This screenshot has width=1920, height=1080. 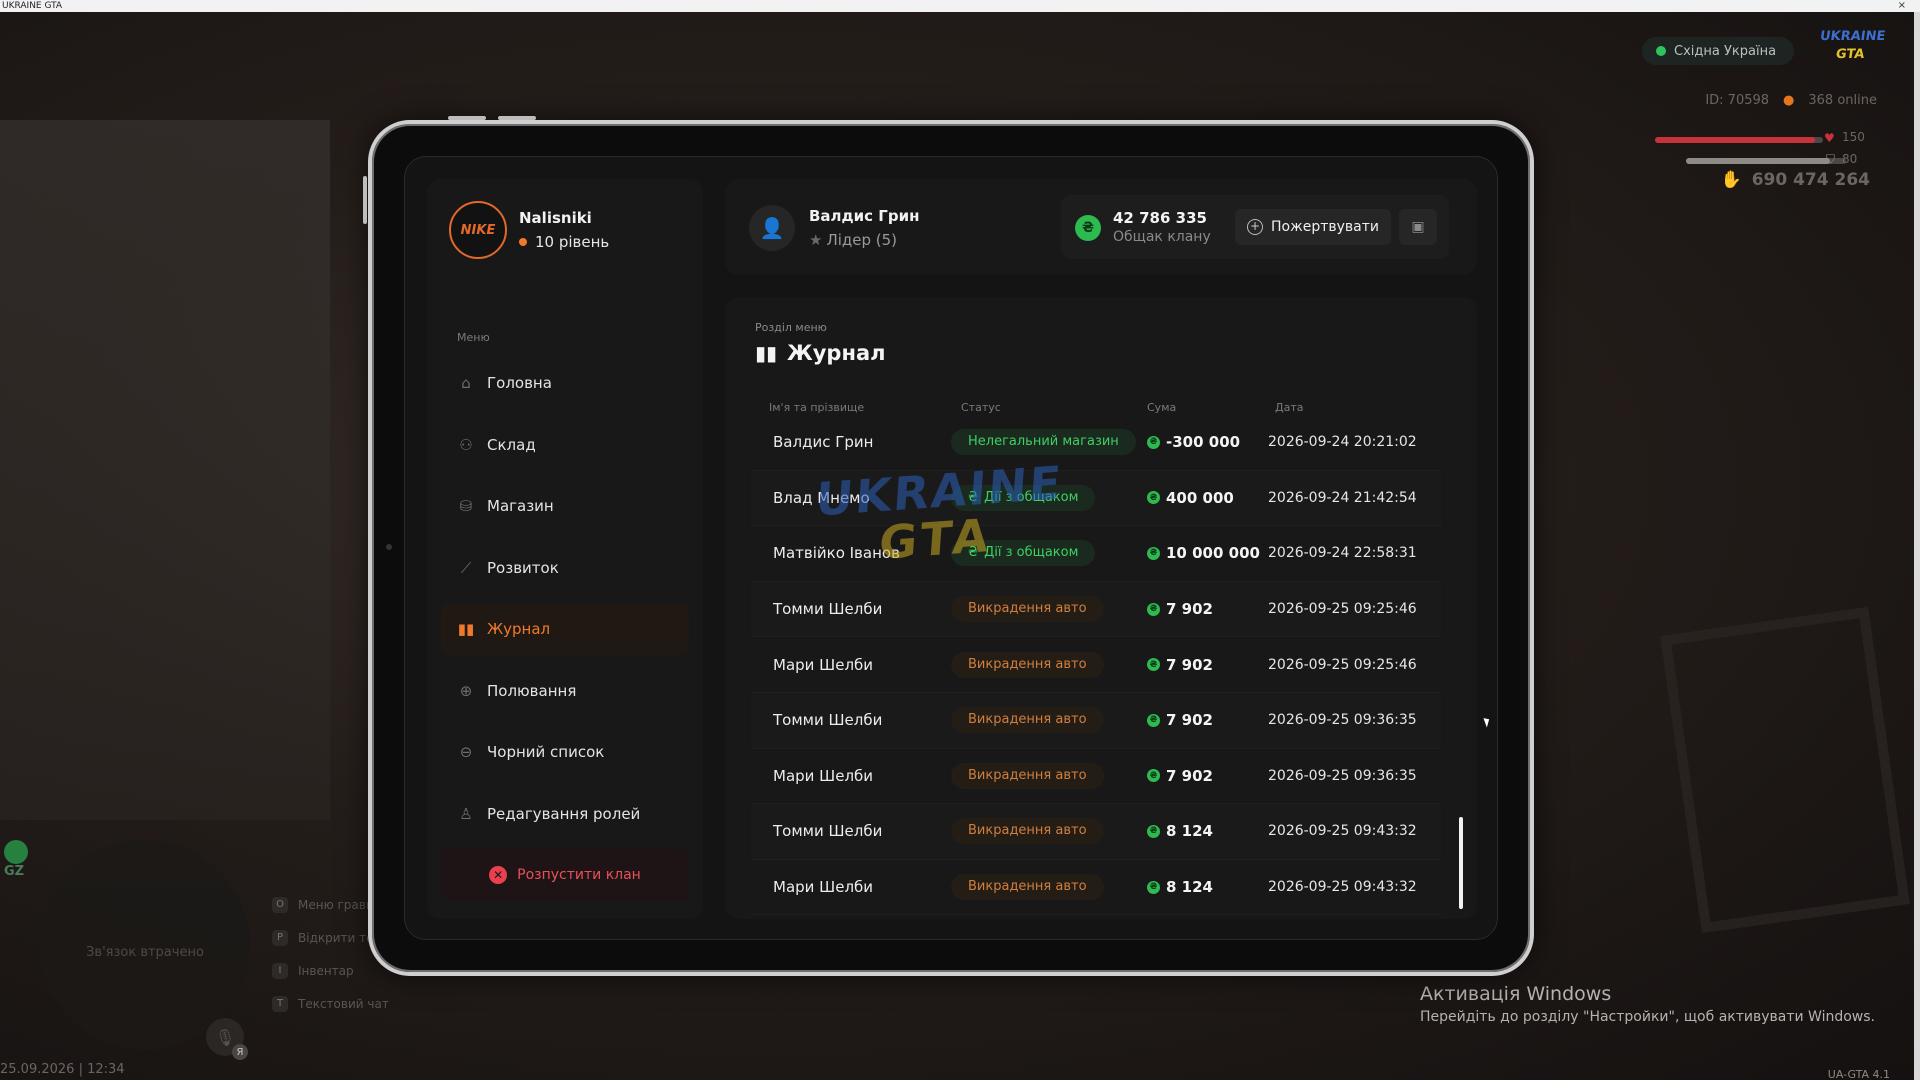 What do you see at coordinates (823, 664) in the screenshot?
I see `row-name: Мари Шелби` at bounding box center [823, 664].